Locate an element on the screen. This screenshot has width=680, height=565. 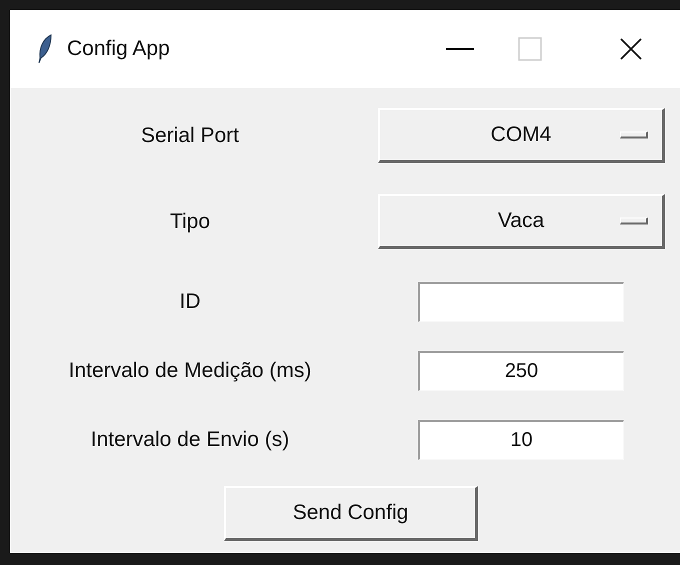
field-label: Intervalo de Envio (s) is located at coordinates (190, 440).